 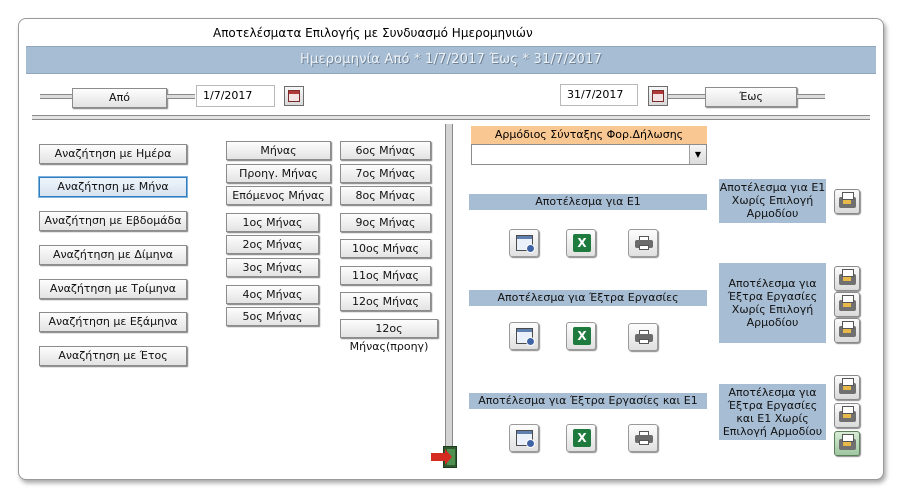 What do you see at coordinates (451, 117) in the screenshot?
I see `horizontal-separator` at bounding box center [451, 117].